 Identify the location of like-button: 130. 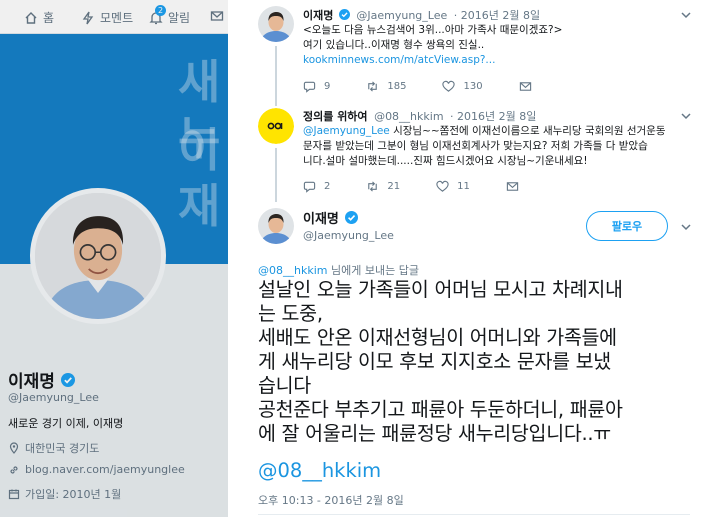
(462, 86).